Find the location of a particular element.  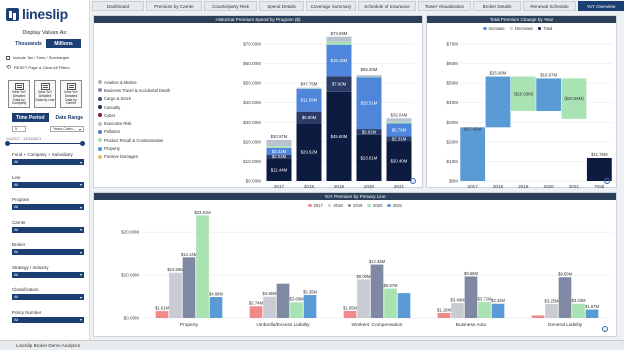

bar-data-label: $6.76M is located at coordinates (399, 129).